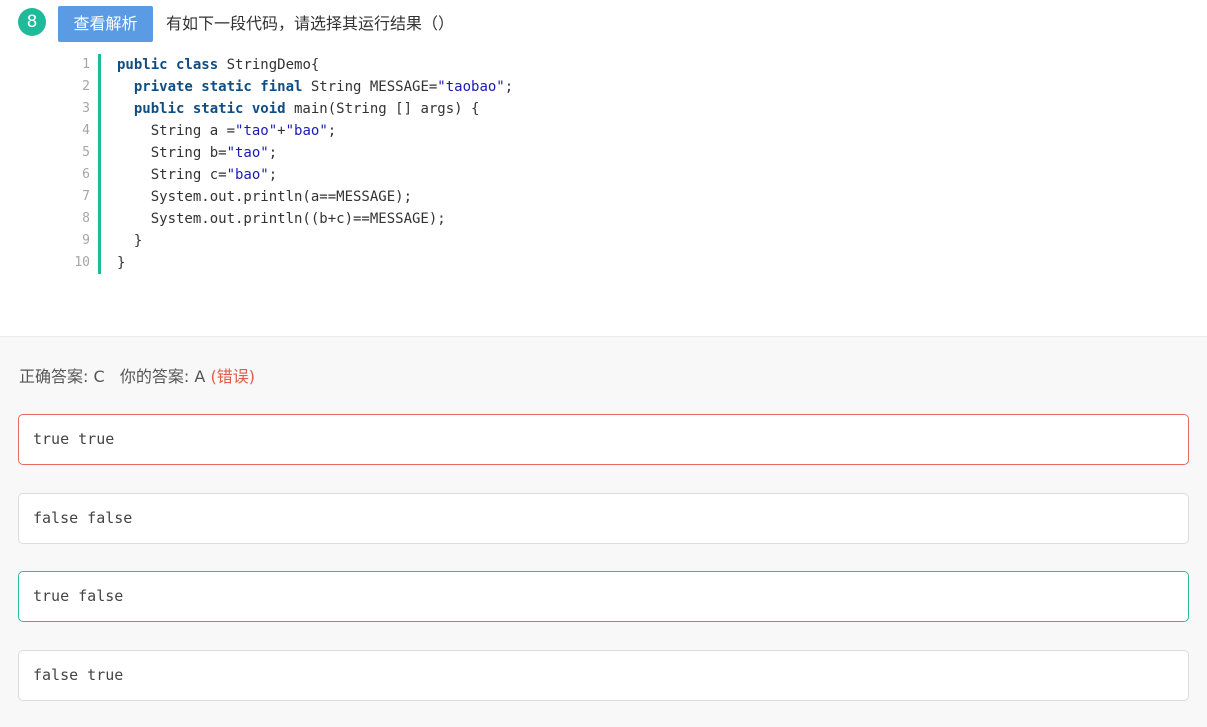 This screenshot has height=727, width=1207. I want to click on line-number: 1, so click(86, 64).